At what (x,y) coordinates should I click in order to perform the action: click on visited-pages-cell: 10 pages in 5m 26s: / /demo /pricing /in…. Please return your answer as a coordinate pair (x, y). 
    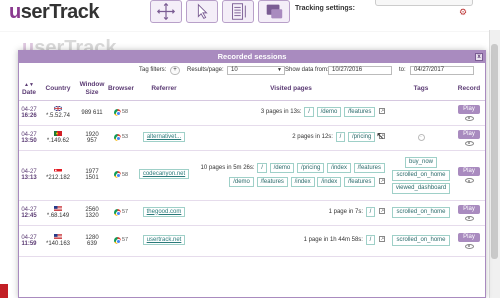
    Looking at the image, I should click on (291, 175).